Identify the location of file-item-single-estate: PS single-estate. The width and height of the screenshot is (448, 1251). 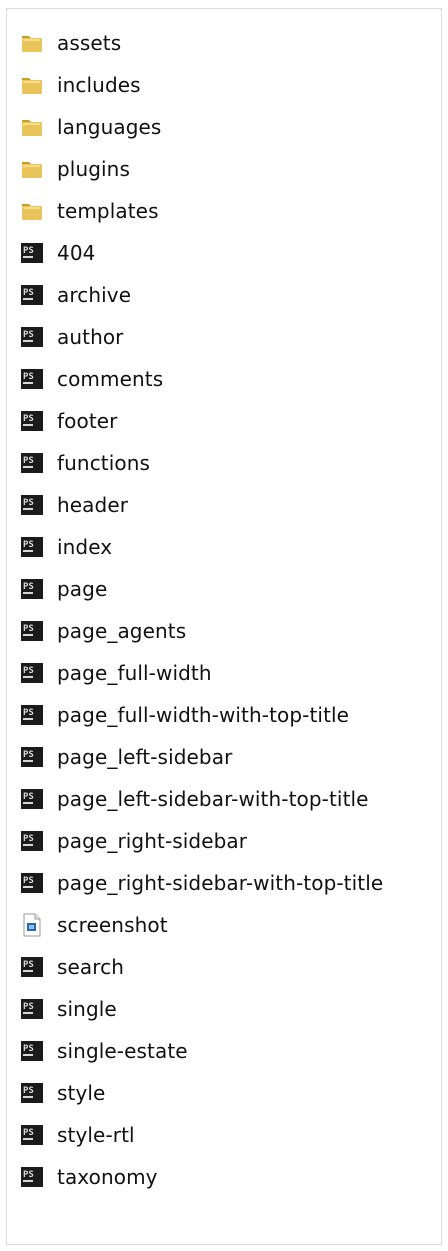
(224, 1051).